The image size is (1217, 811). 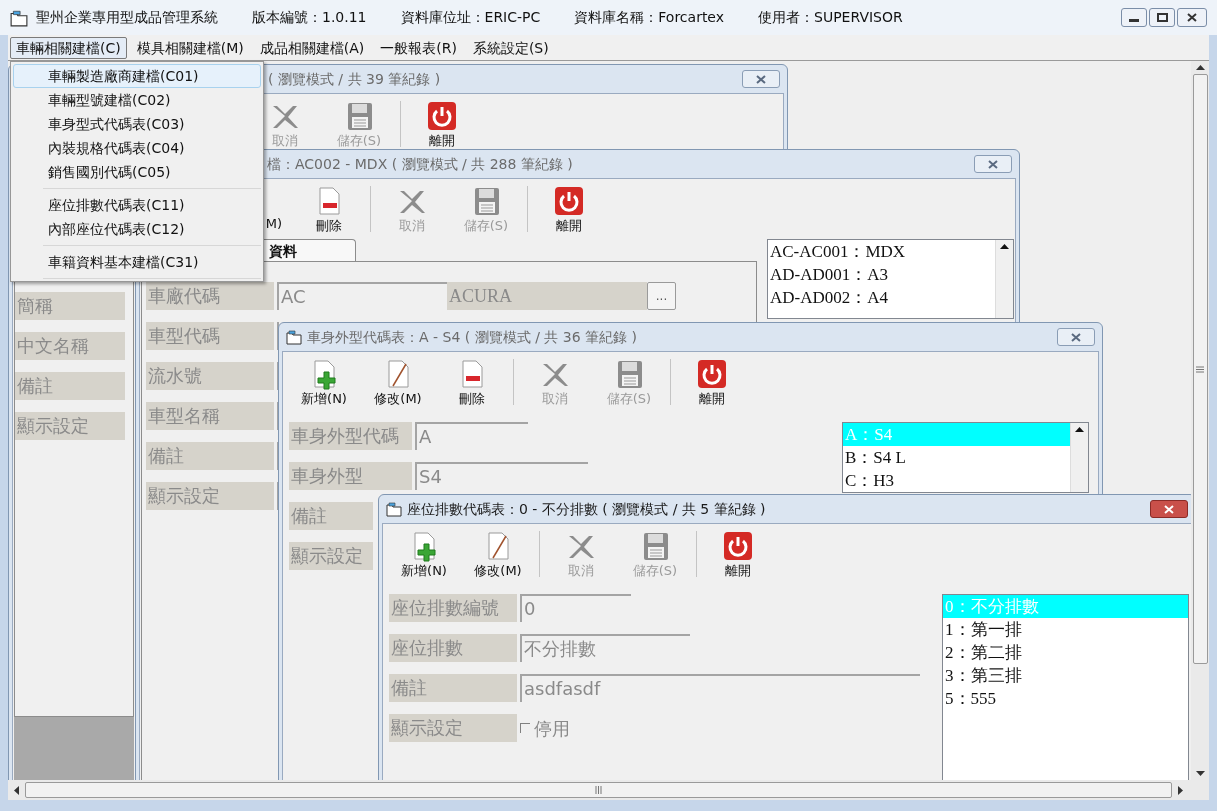 What do you see at coordinates (453, 608) in the screenshot?
I see `field-label: 座位排數編號` at bounding box center [453, 608].